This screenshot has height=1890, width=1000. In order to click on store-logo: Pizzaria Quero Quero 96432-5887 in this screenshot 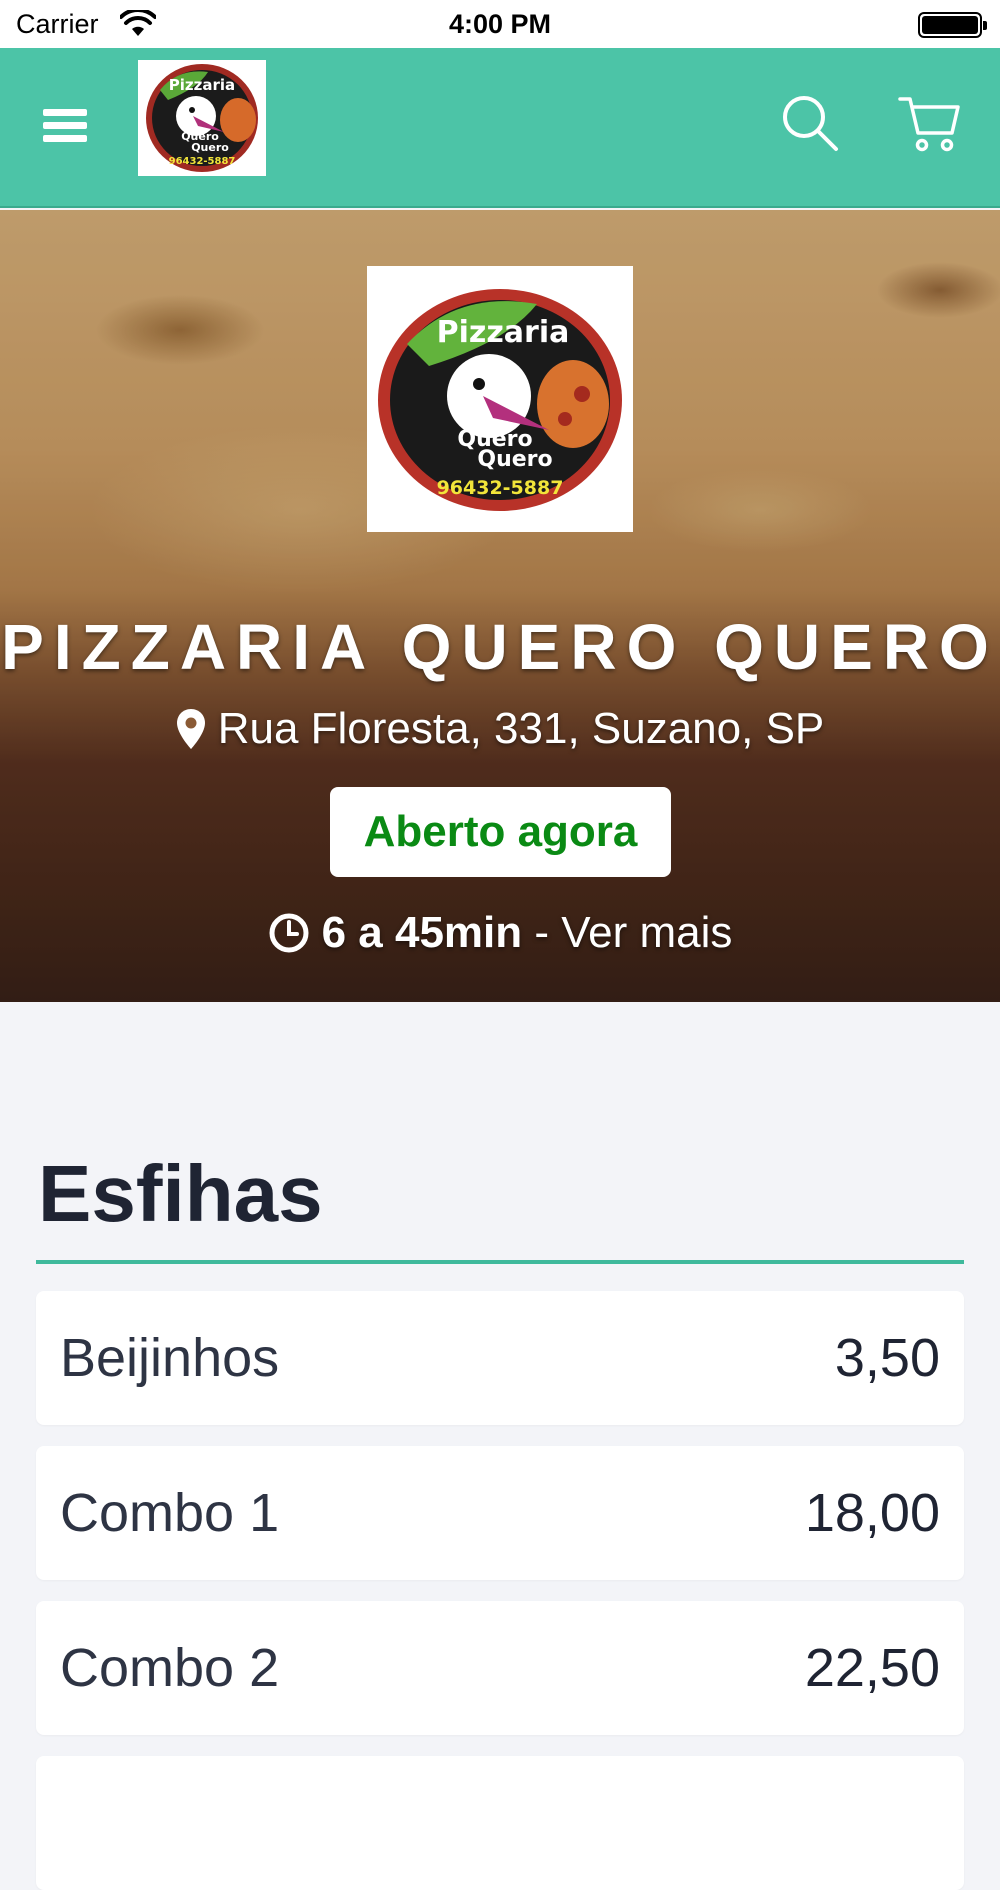, I will do `click(500, 399)`.